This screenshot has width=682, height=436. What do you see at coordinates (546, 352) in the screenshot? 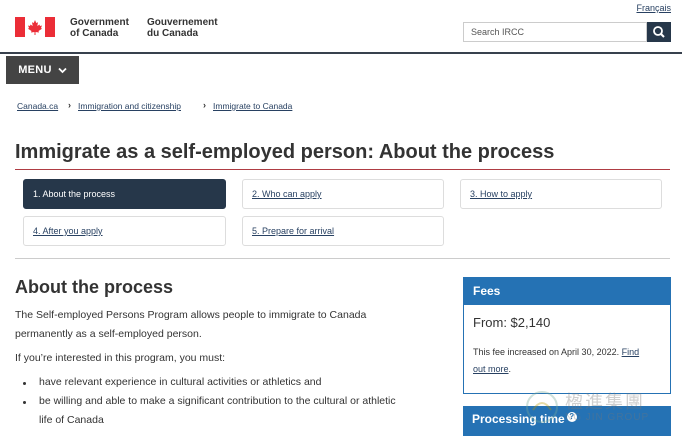
I see `fee-note-text: This fee increased on April 30, 2022.` at bounding box center [546, 352].